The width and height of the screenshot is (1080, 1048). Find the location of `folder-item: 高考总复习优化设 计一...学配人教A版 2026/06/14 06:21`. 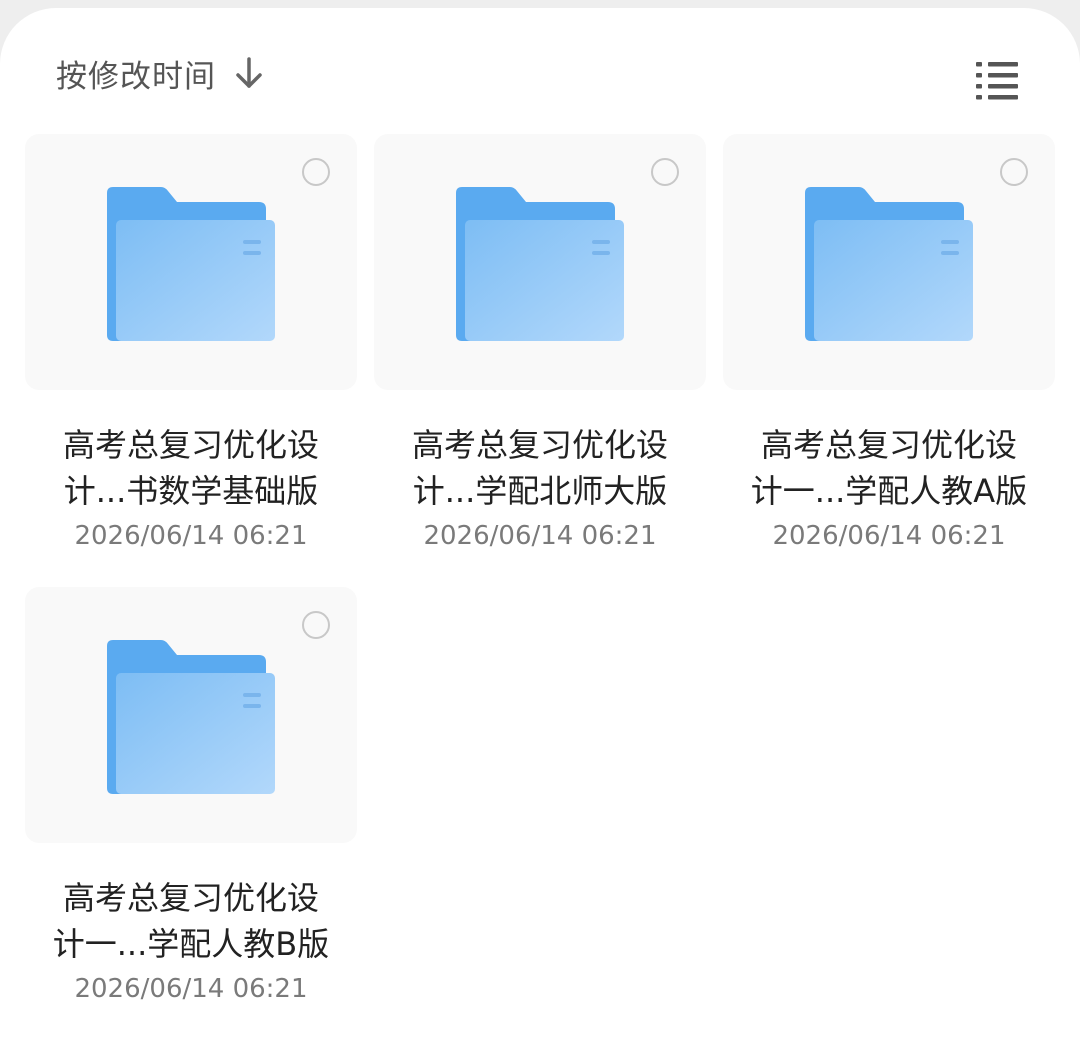

folder-item: 高考总复习优化设 计一...学配人教A版 2026/06/14 06:21 is located at coordinates (889, 354).